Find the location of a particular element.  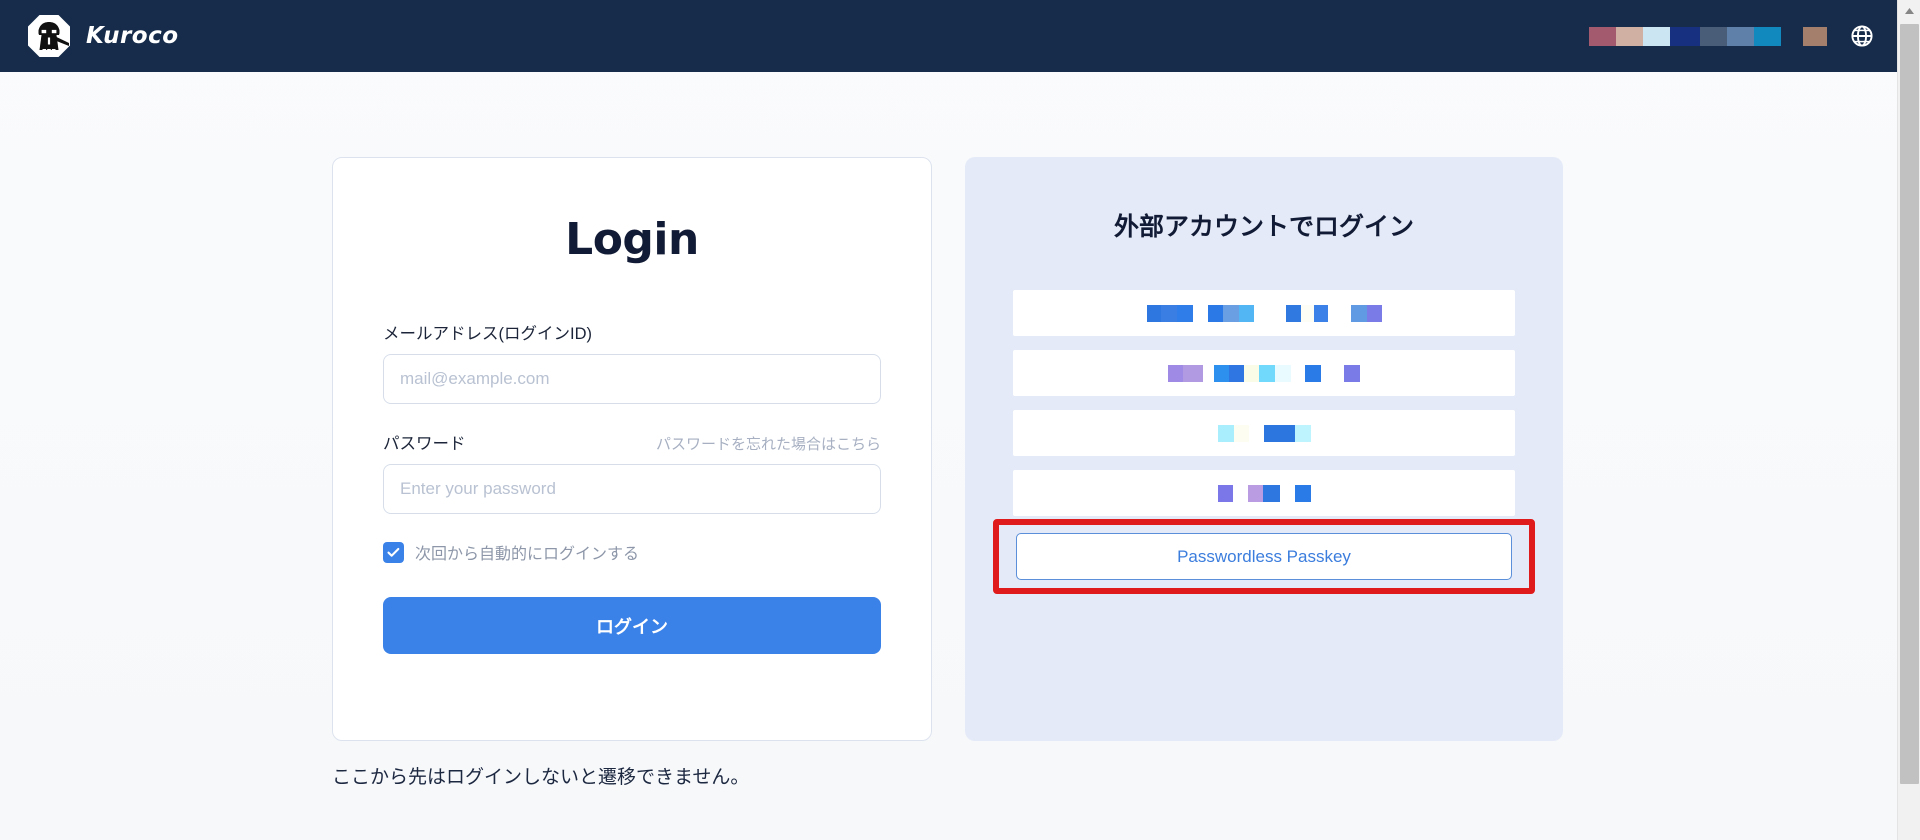

passkey-highlight-wrap: Passwordless Passkey is located at coordinates (1264, 556).